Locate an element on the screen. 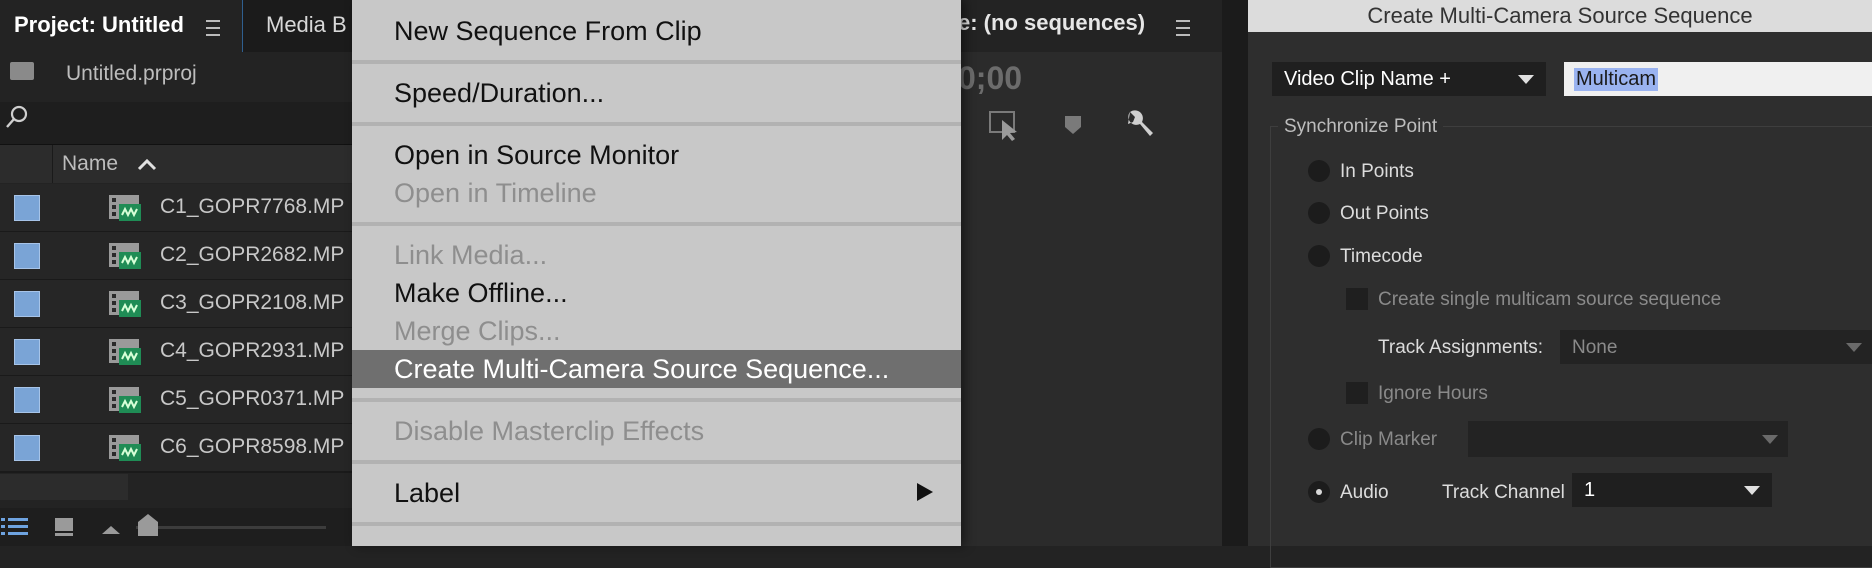 The image size is (1872, 568). name-column-header: Name is located at coordinates (90, 164).